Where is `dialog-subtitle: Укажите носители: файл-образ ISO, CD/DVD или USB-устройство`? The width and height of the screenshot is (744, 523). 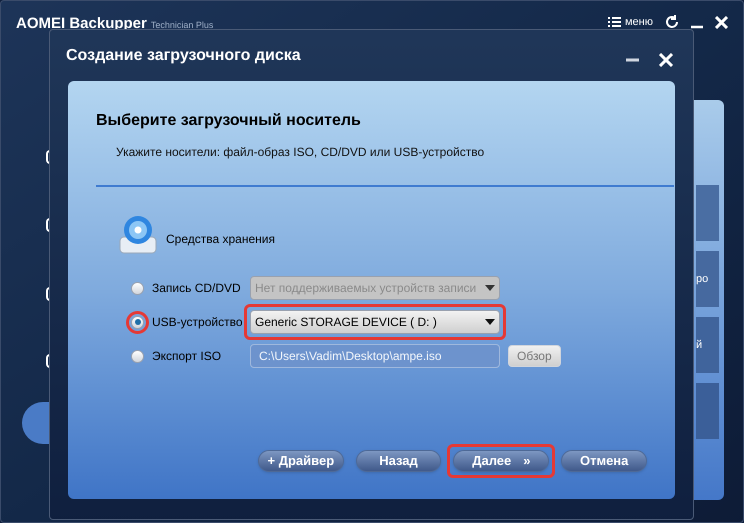
dialog-subtitle: Укажите носители: файл-образ ISO, CD/DVD или USB-устройство is located at coordinates (301, 152).